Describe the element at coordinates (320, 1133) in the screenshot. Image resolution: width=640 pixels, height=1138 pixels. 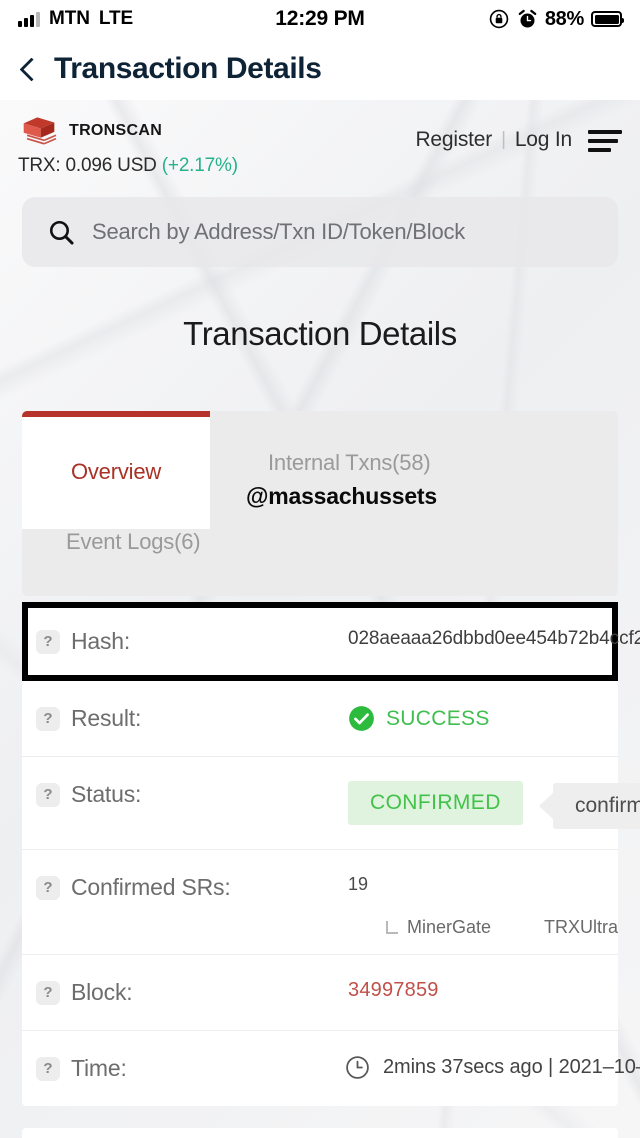
I see `trigger-smart-contracts-card: Trigger Smart Contracts` at that location.